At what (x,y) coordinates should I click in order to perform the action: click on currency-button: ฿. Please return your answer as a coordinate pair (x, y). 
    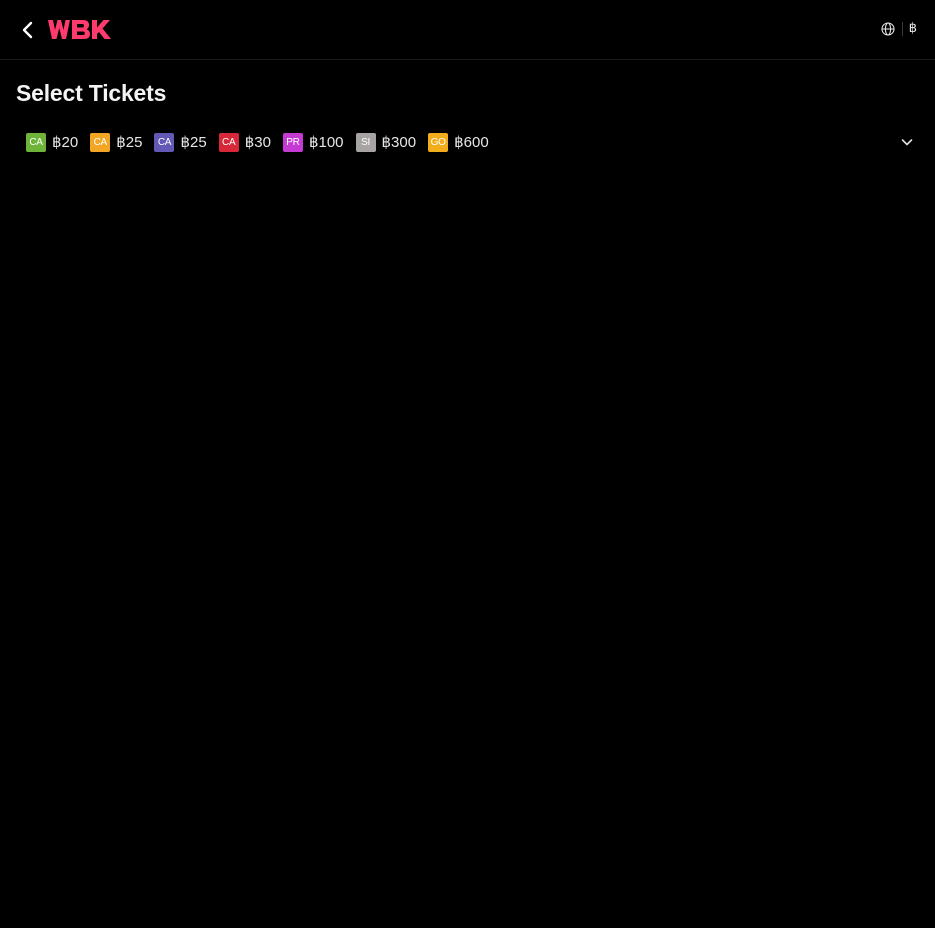
    Looking at the image, I should click on (913, 29).